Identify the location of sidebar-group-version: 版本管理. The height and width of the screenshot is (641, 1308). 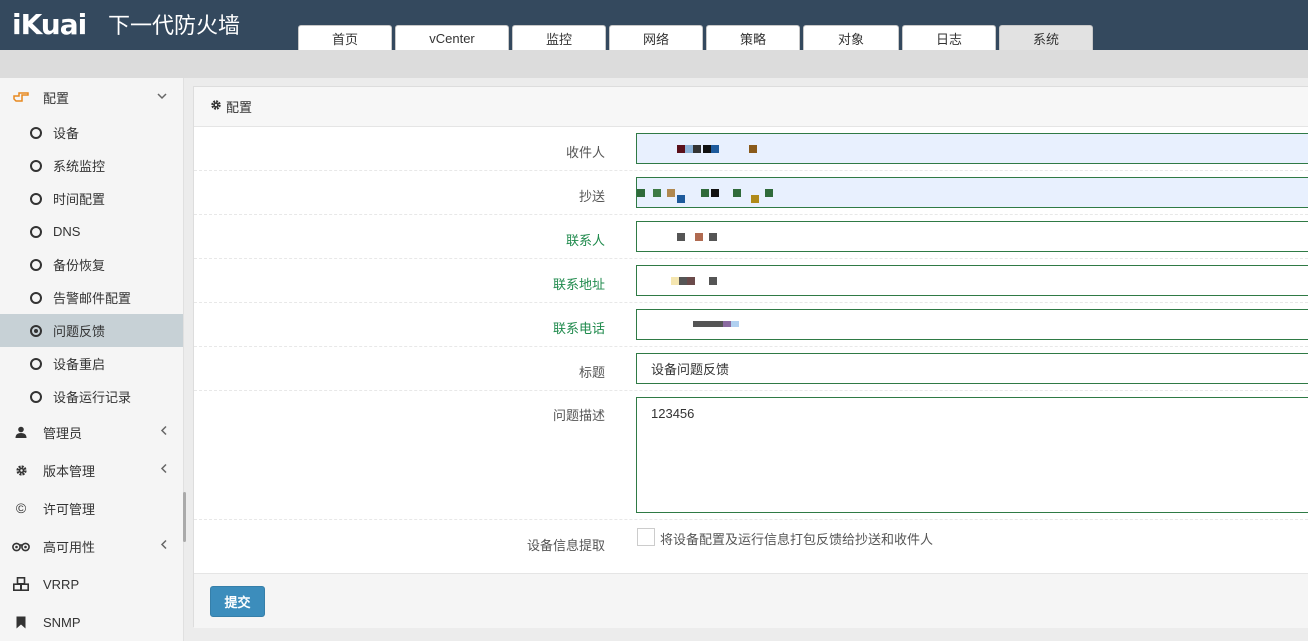
(91, 470).